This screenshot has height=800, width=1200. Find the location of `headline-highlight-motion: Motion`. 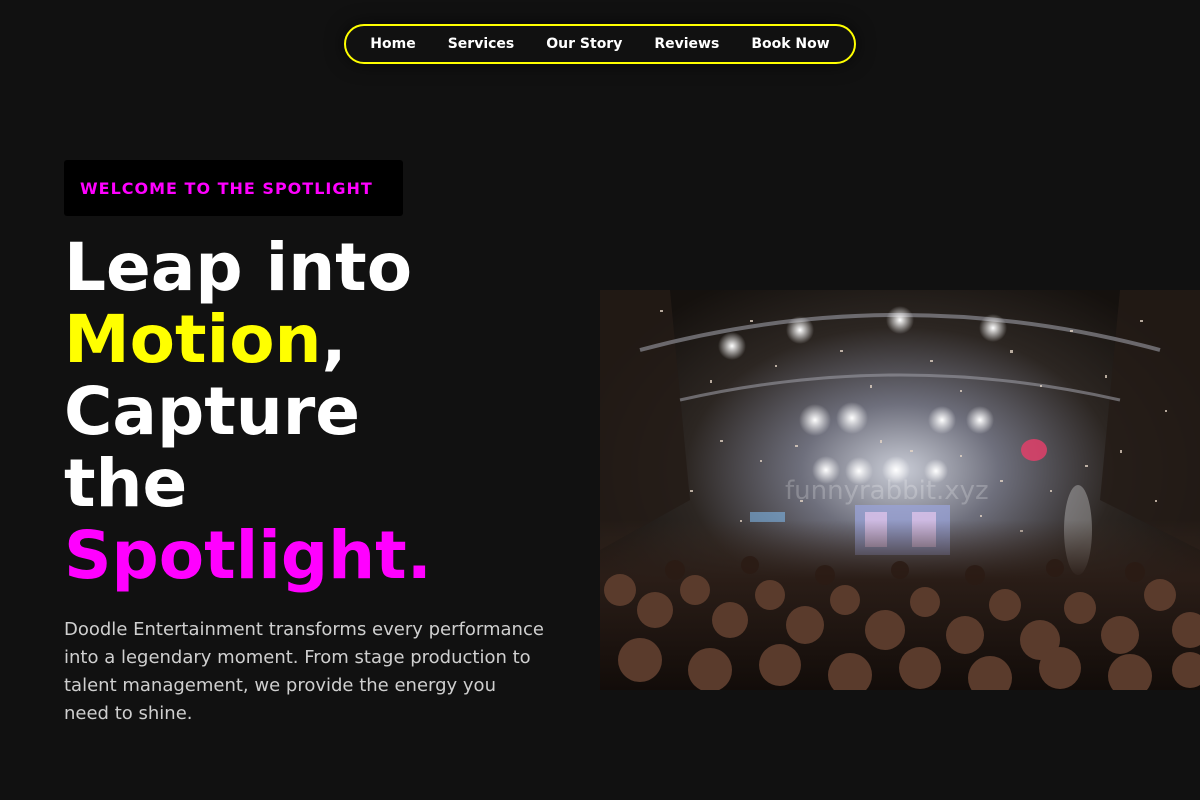

headline-highlight-motion: Motion is located at coordinates (193, 339).